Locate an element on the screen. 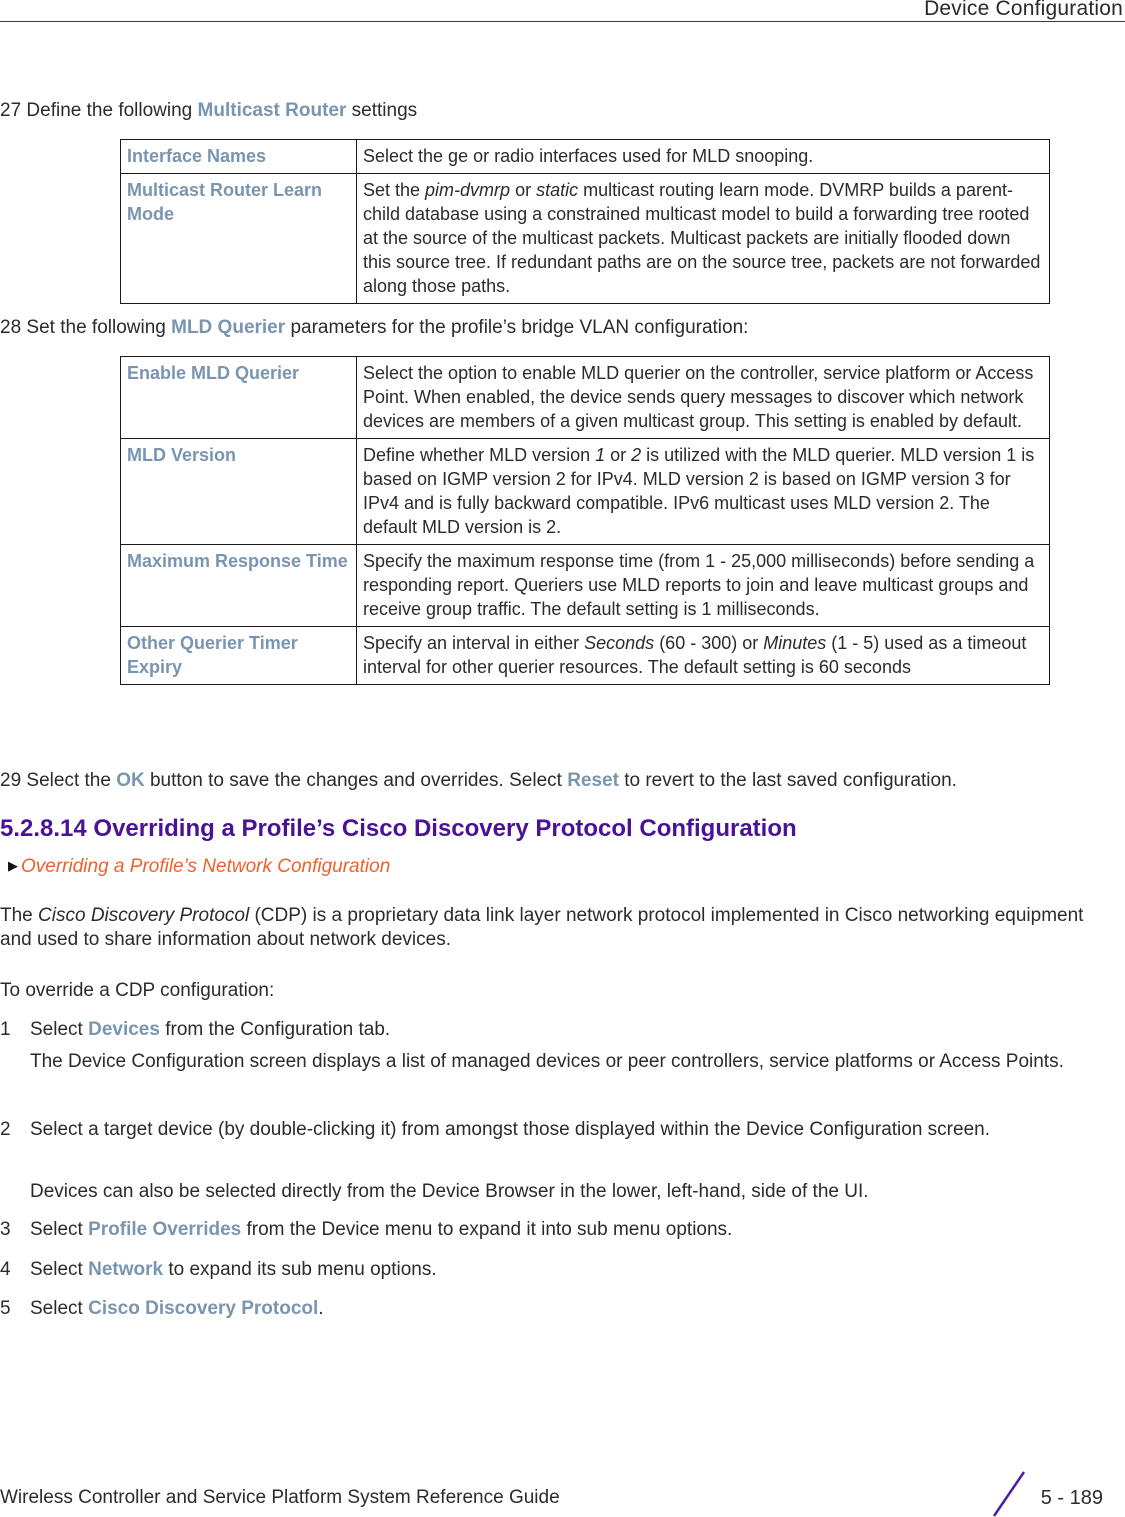 This screenshot has width=1125, height=1517. term-cell: MLD Version is located at coordinates (238, 491).